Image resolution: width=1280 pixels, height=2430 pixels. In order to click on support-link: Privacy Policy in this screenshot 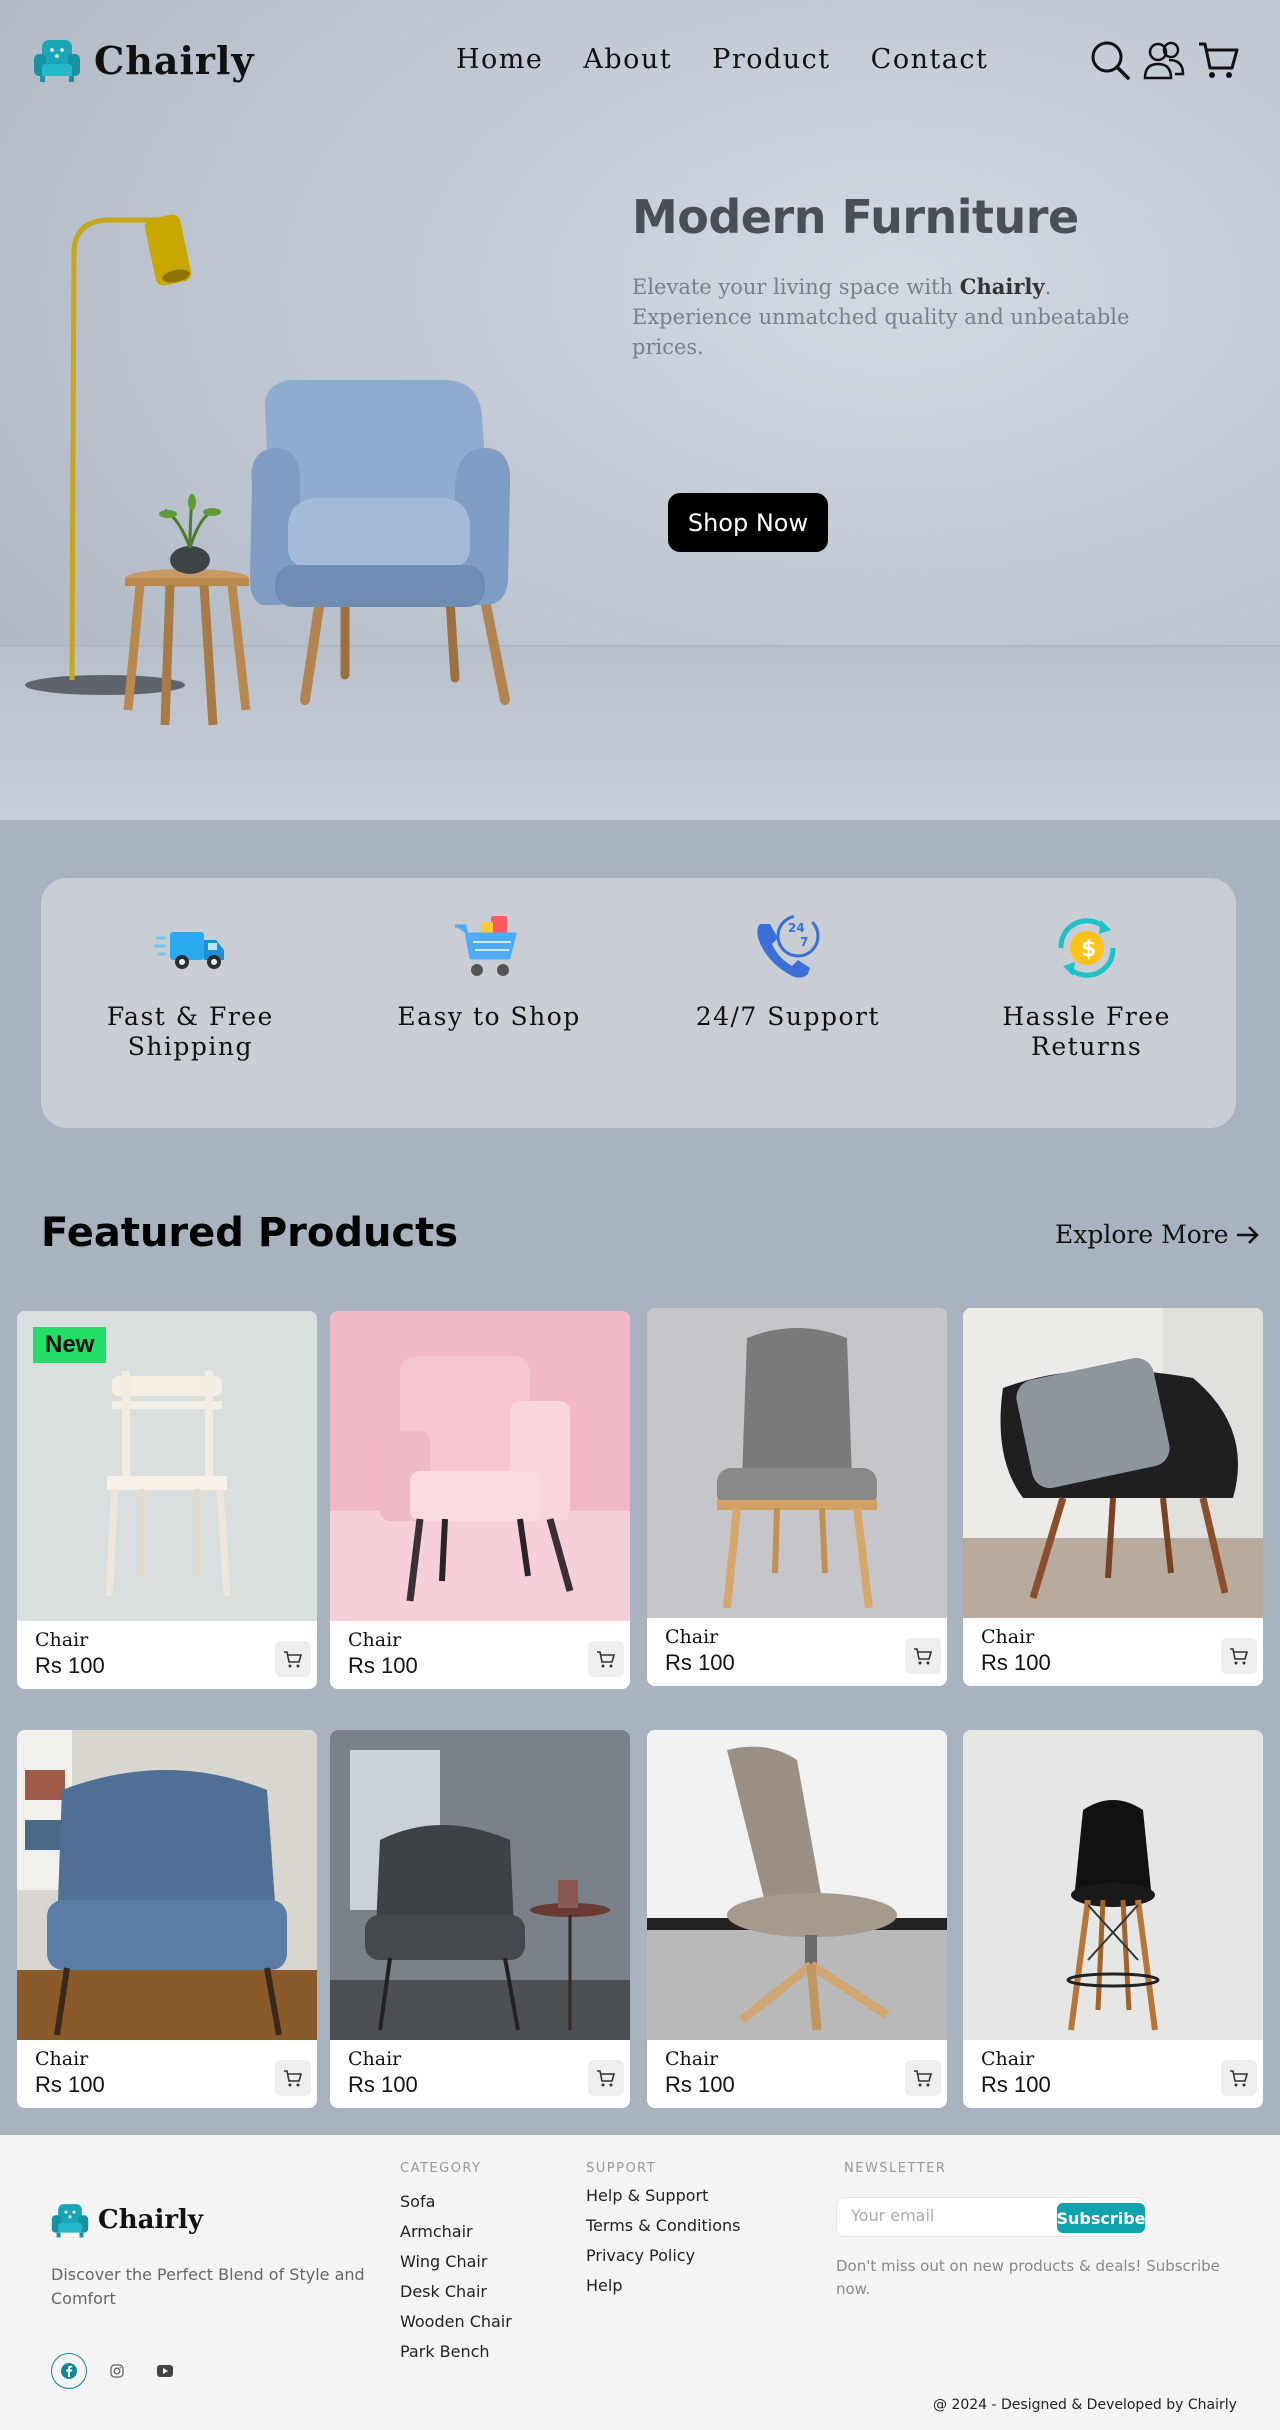, I will do `click(663, 2256)`.